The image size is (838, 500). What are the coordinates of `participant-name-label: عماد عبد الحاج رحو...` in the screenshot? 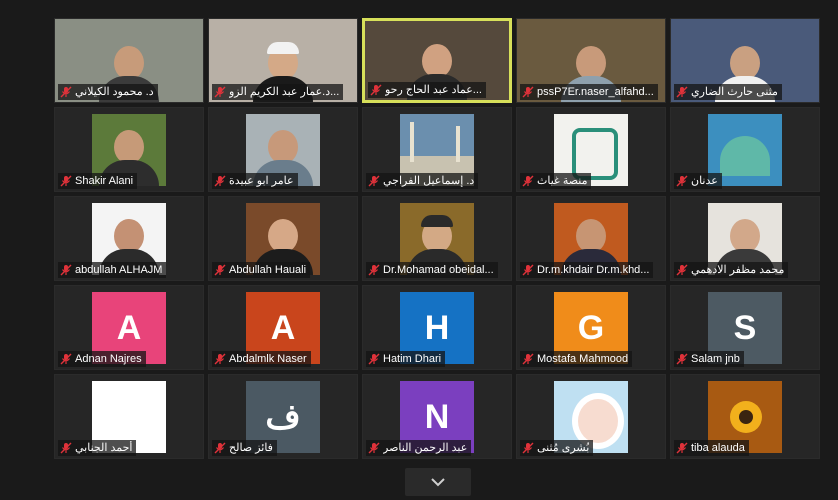 It's located at (427, 90).